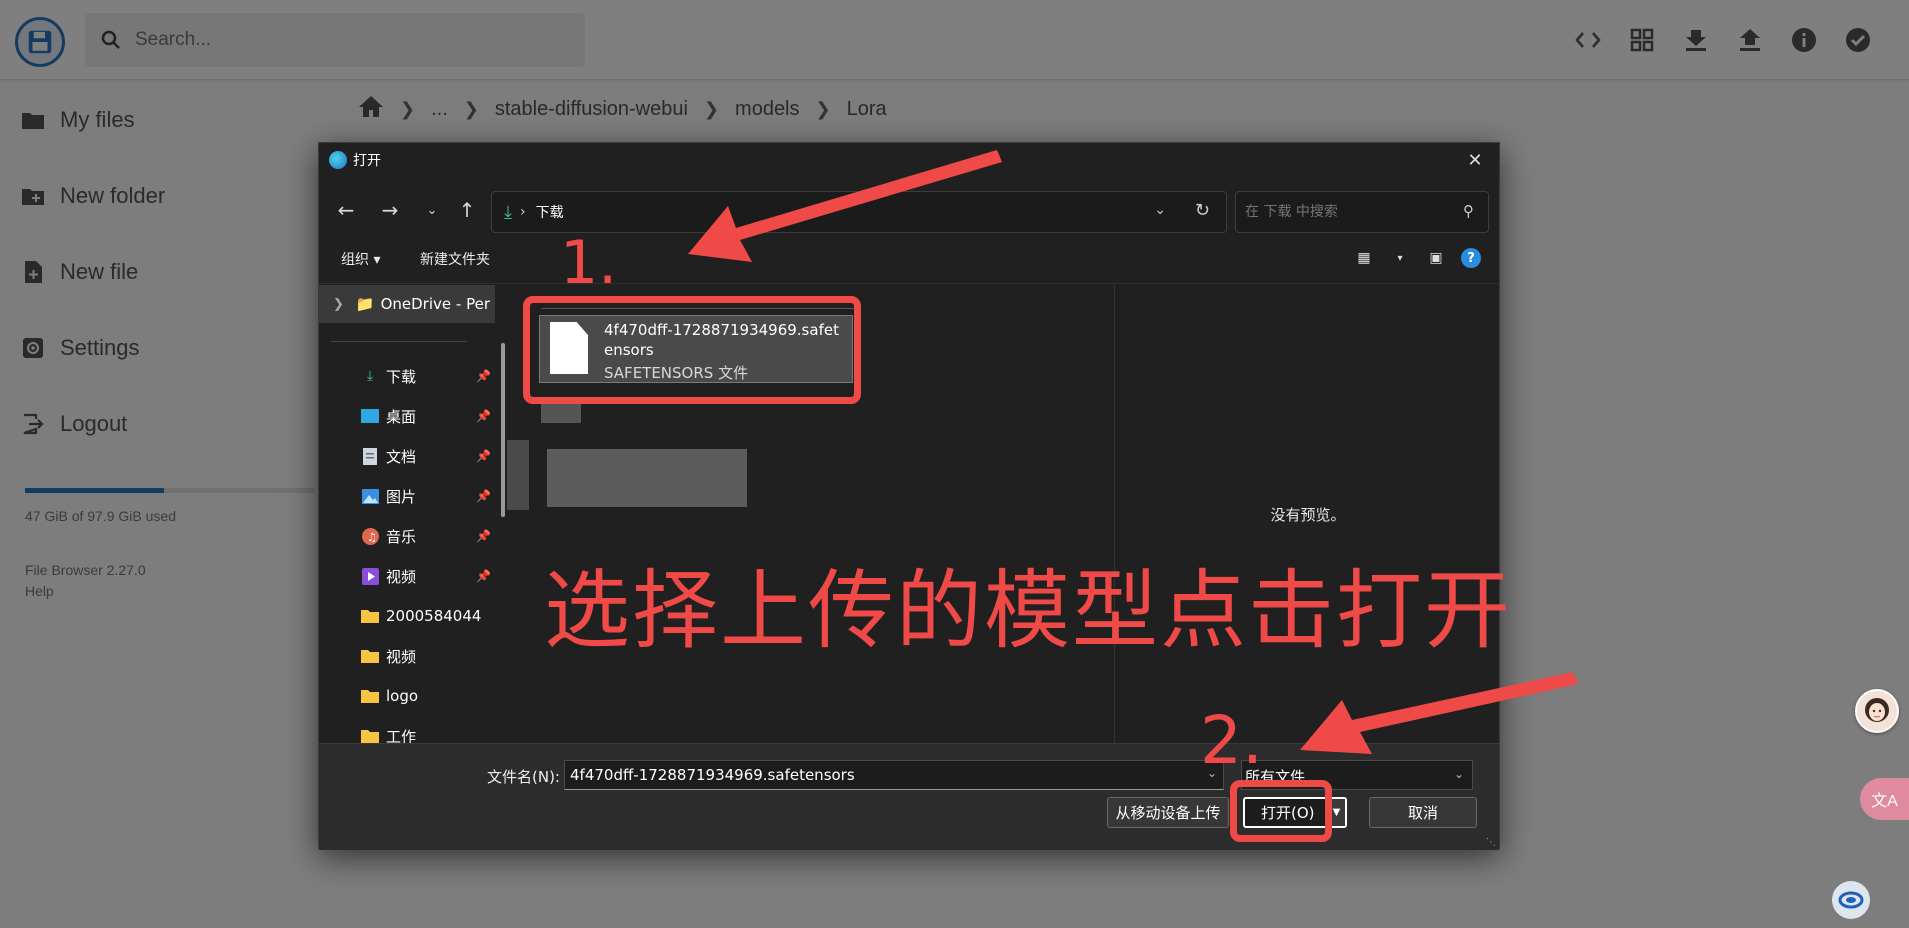 The image size is (1909, 928). I want to click on music-icon: ♫, so click(370, 536).